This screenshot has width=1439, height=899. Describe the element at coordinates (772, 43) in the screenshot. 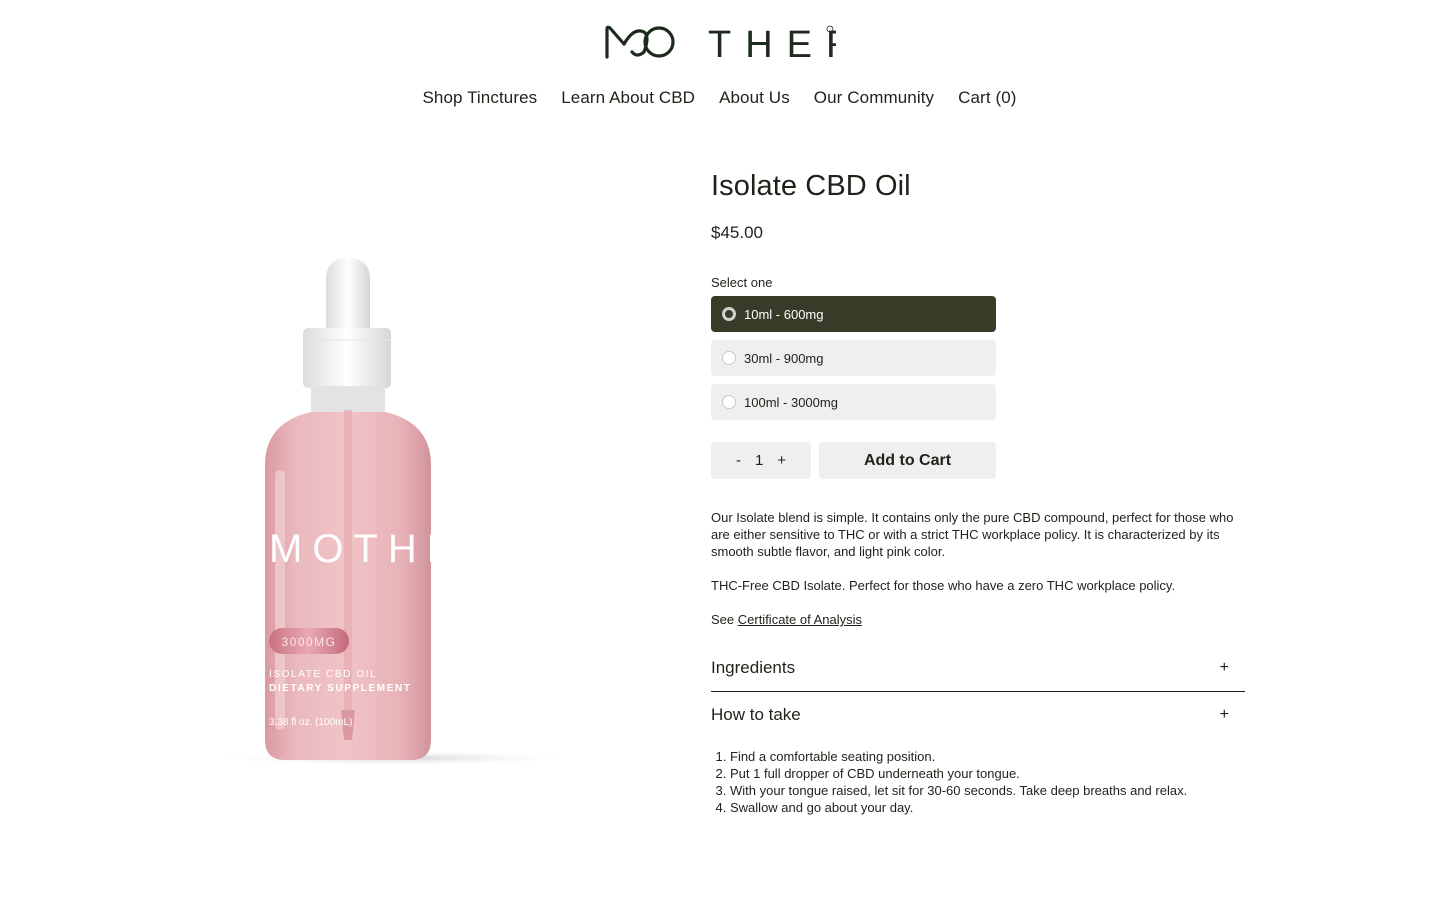

I see `logo-text: THER` at that location.